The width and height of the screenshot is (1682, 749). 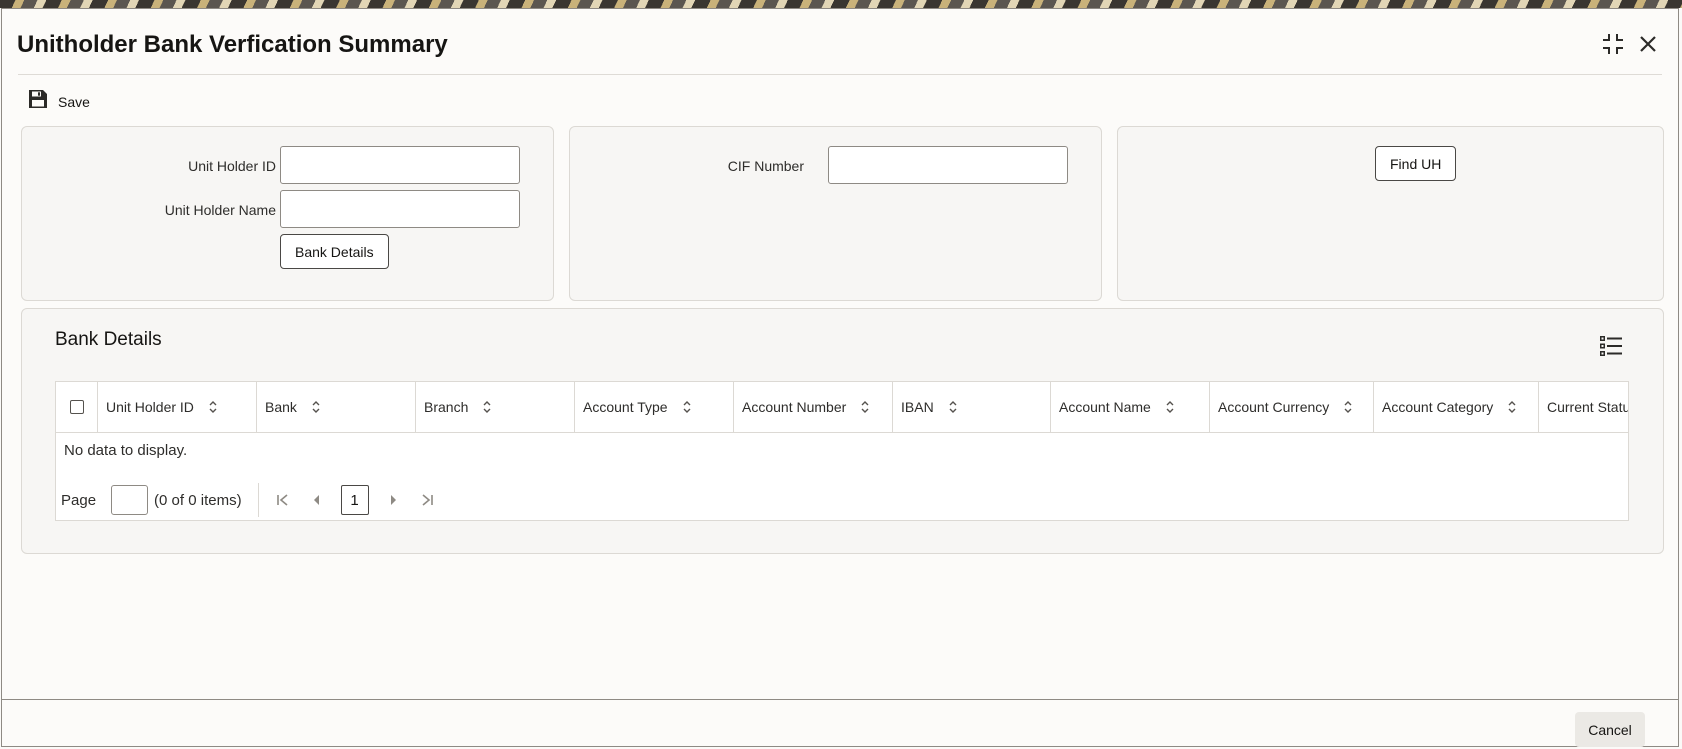 I want to click on pager-divider, so click(x=258, y=500).